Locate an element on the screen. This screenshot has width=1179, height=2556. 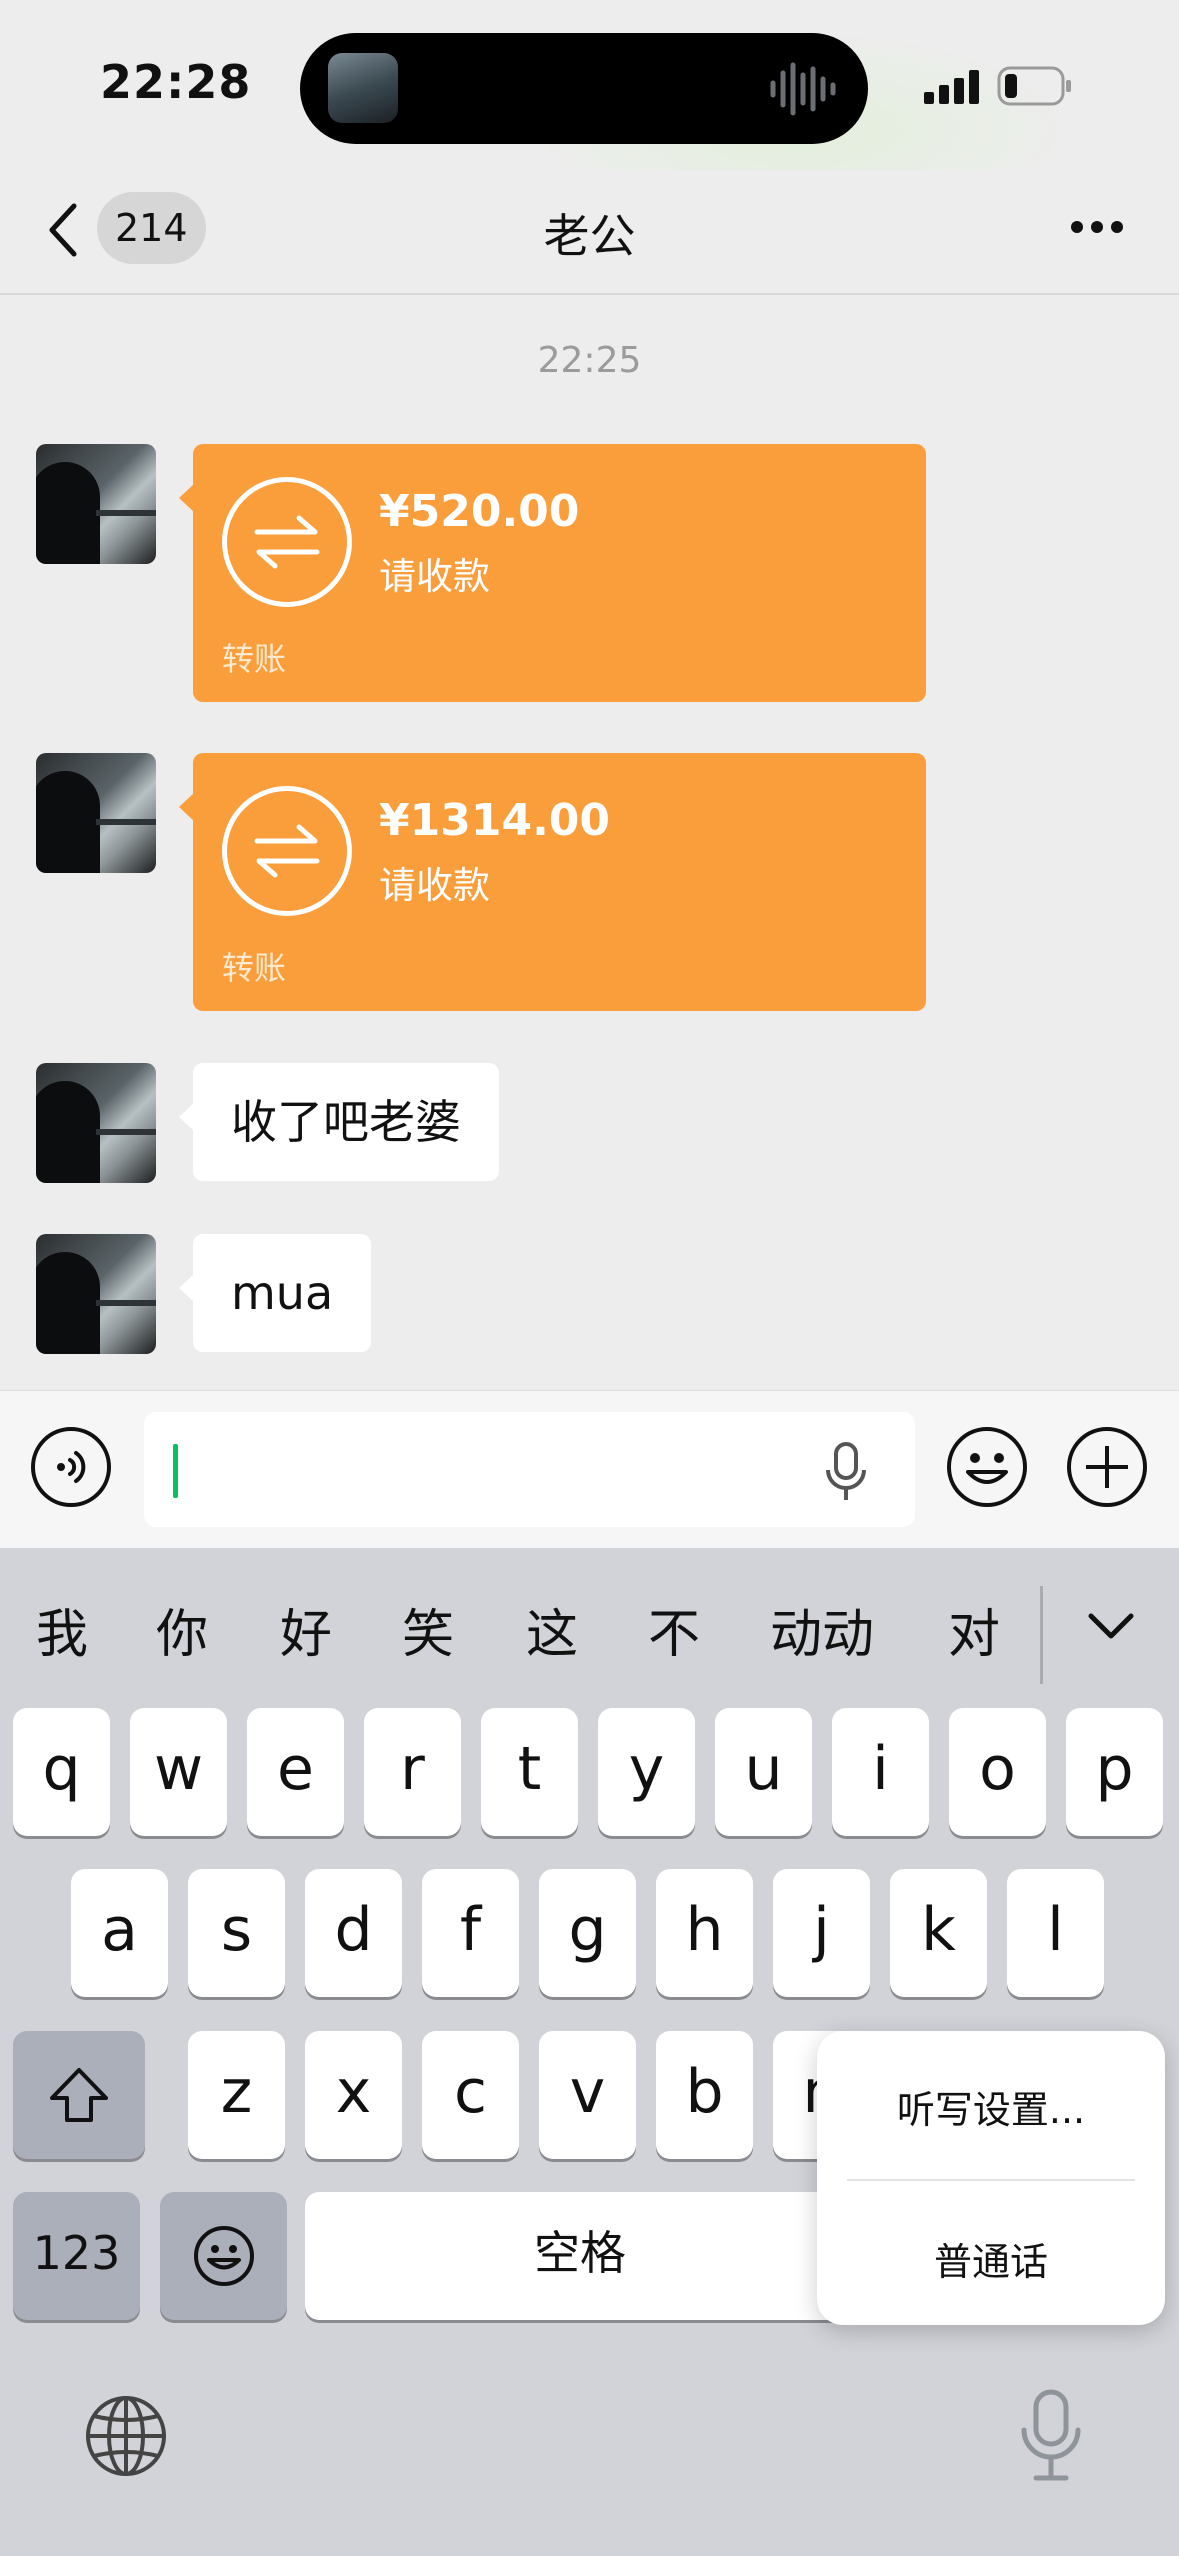
message-input-field is located at coordinates (529, 1469).